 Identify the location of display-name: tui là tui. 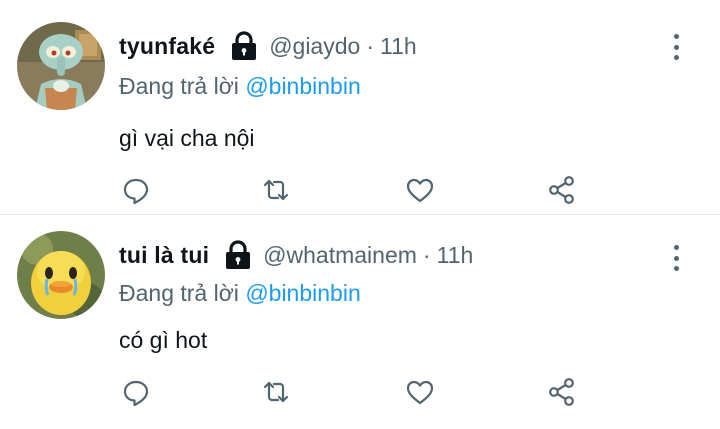
(164, 255).